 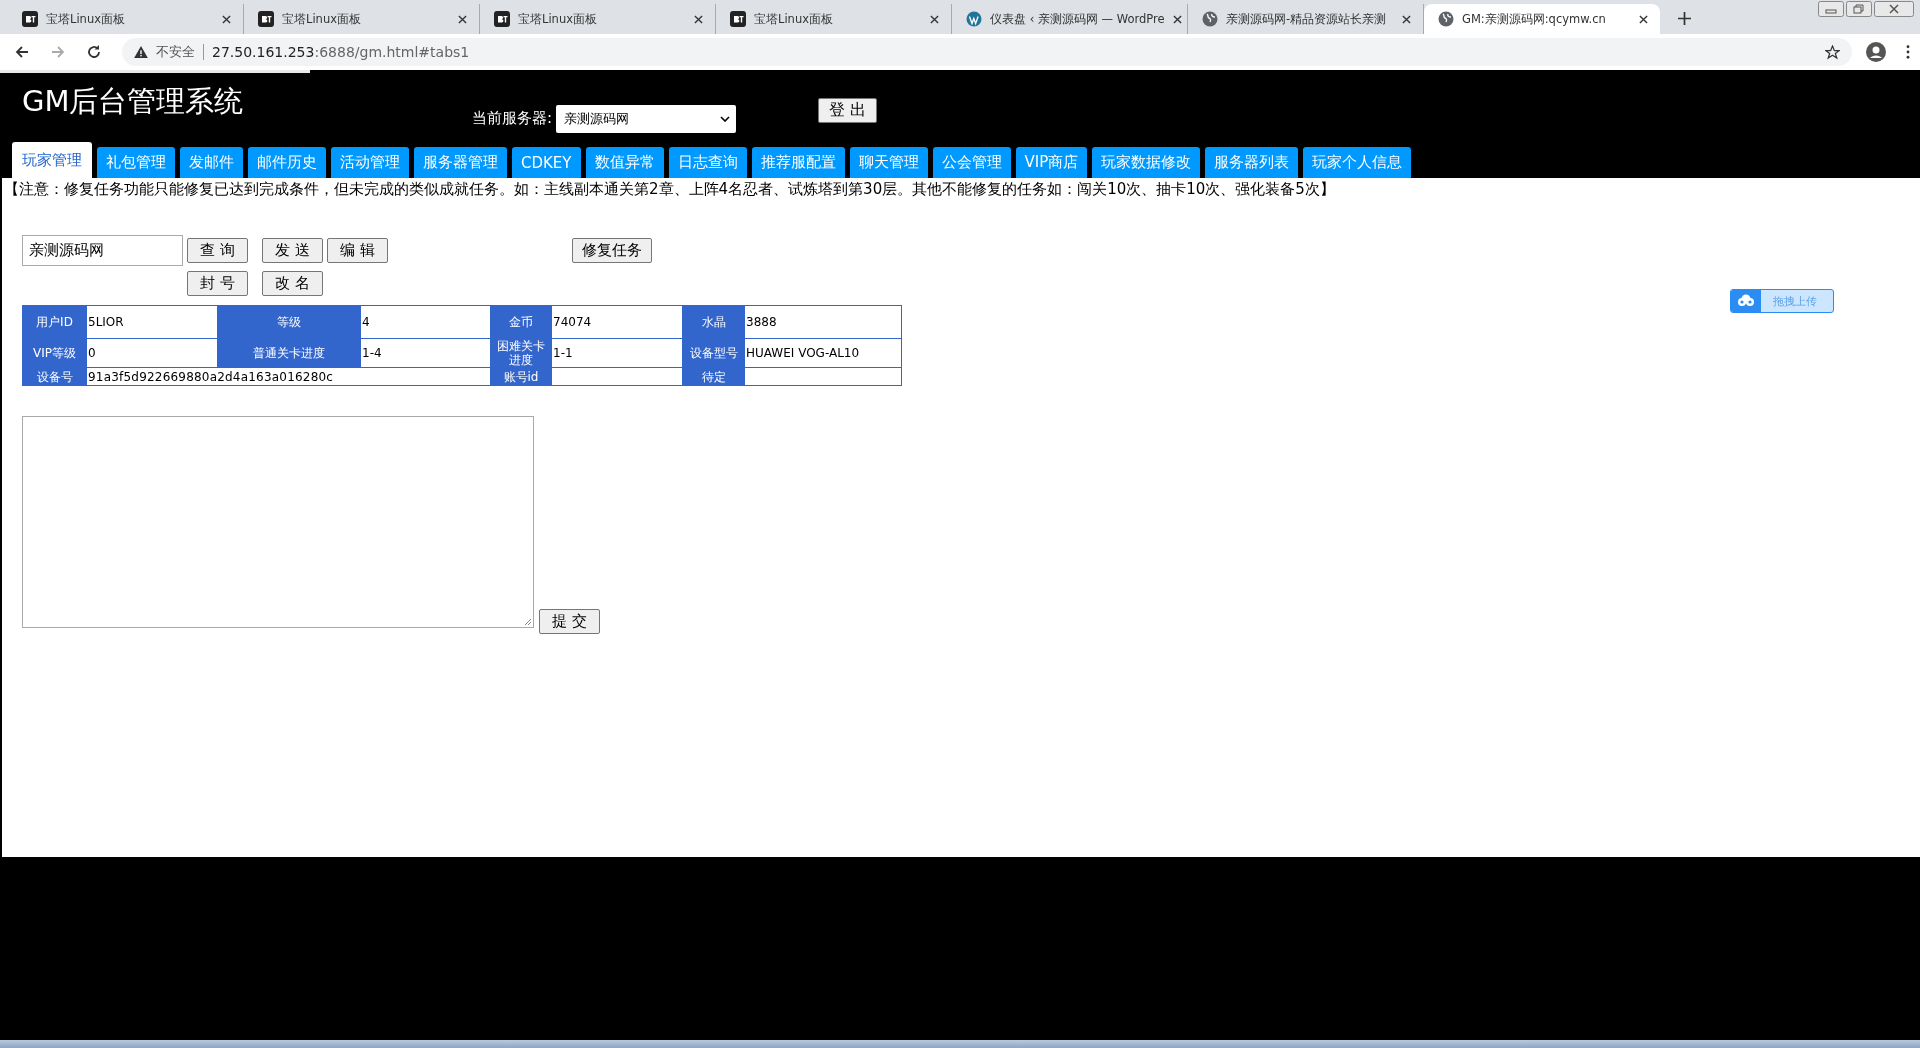 What do you see at coordinates (713, 322) in the screenshot?
I see `field-label-cell: 水晶` at bounding box center [713, 322].